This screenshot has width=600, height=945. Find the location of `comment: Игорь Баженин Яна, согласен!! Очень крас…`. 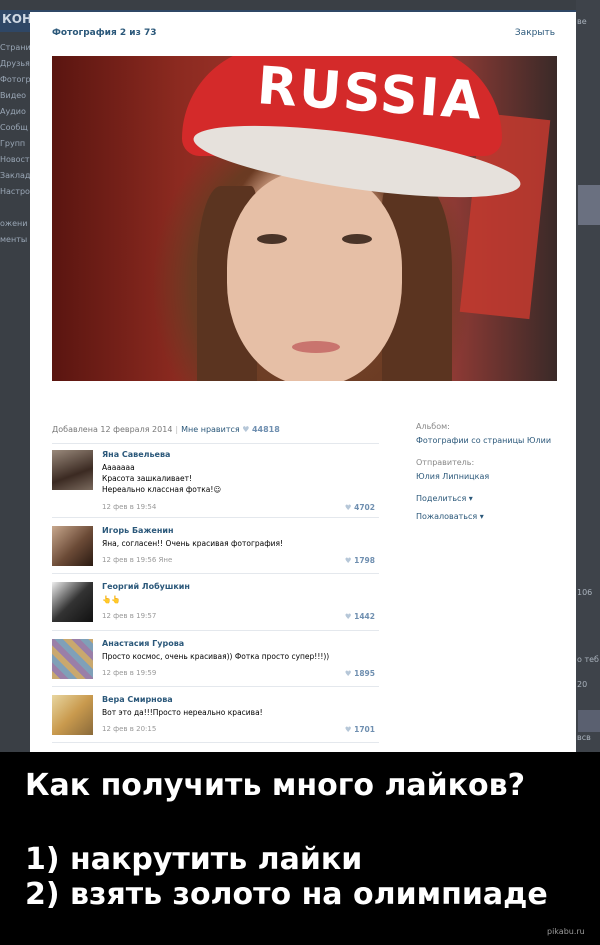

comment: Игорь Баженин Яна, согласен!! Очень крас… is located at coordinates (215, 548).